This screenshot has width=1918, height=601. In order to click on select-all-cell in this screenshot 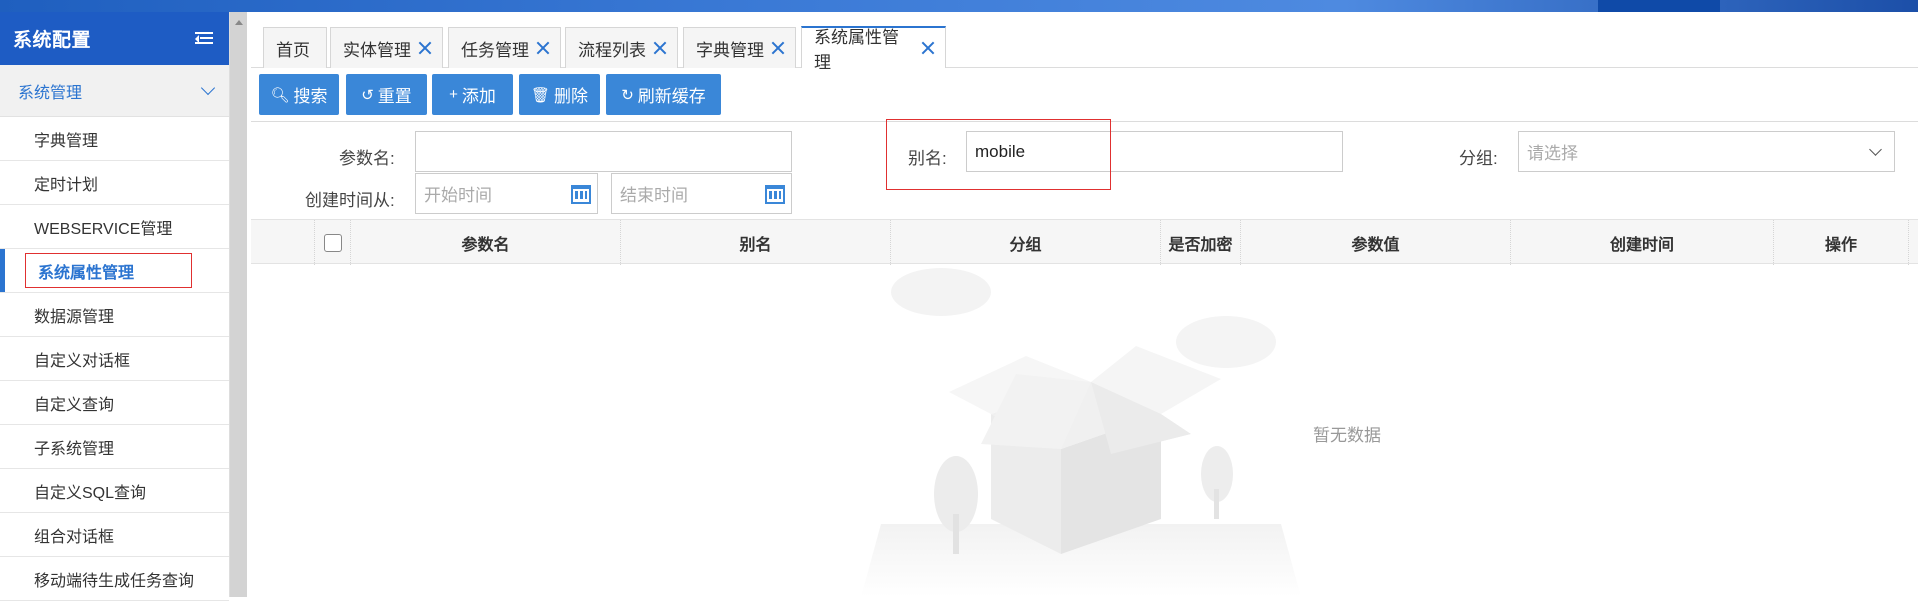, I will do `click(333, 242)`.